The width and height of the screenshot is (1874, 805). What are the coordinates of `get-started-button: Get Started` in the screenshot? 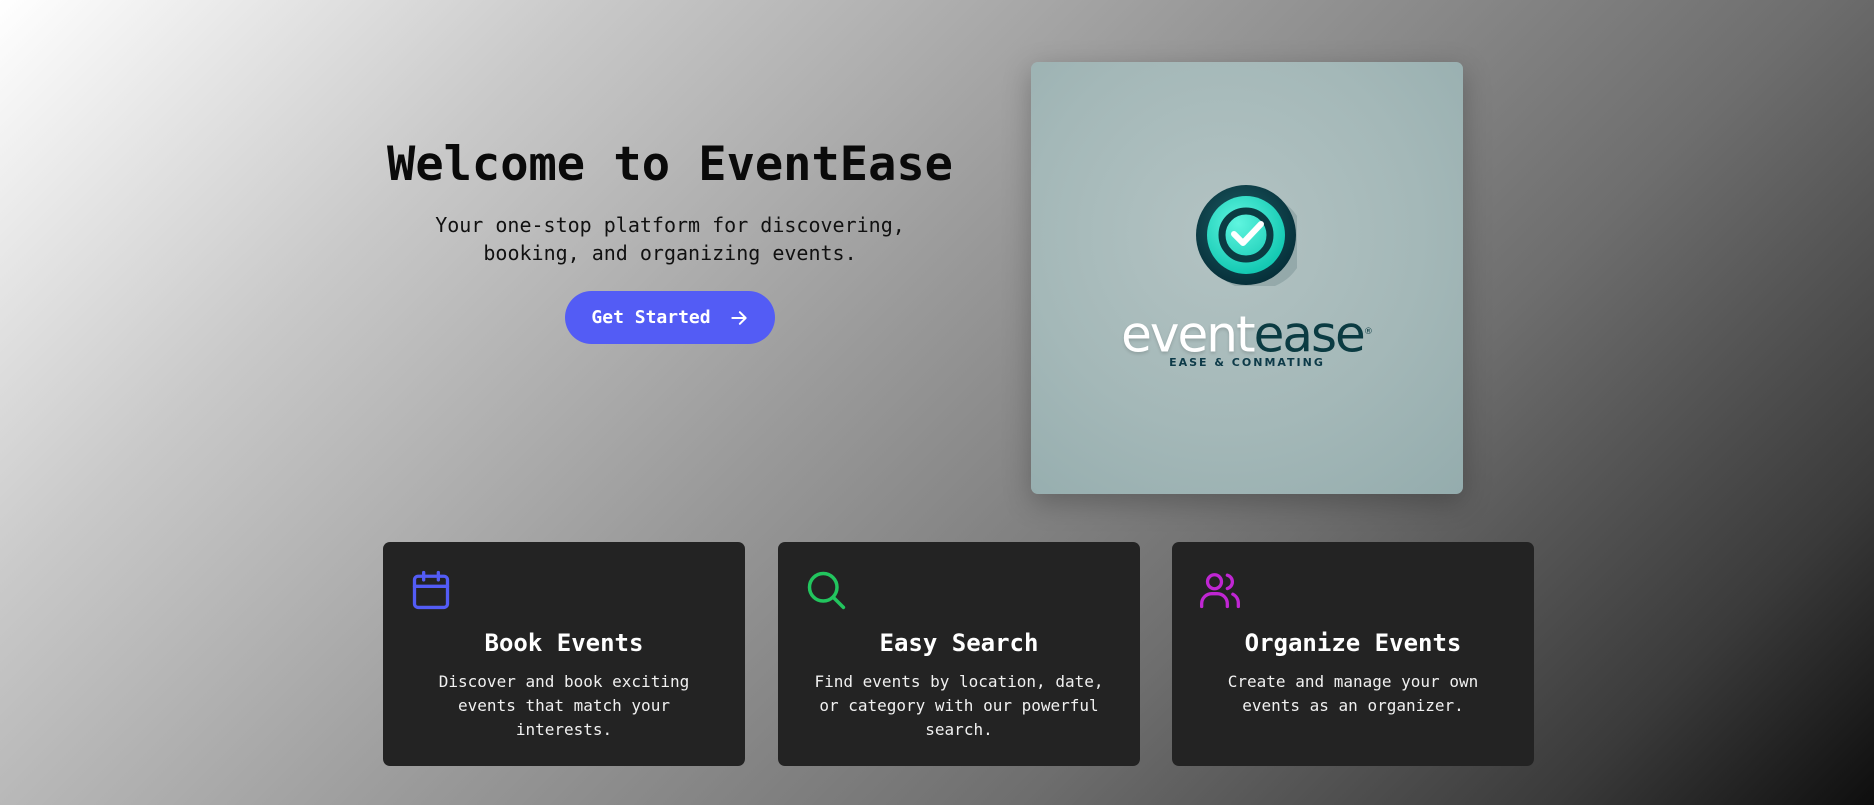 It's located at (670, 317).